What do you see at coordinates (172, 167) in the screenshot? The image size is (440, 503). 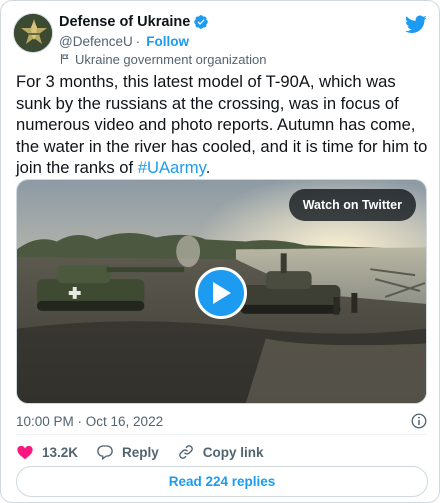 I see `hashtag-link: #UAarmy` at bounding box center [172, 167].